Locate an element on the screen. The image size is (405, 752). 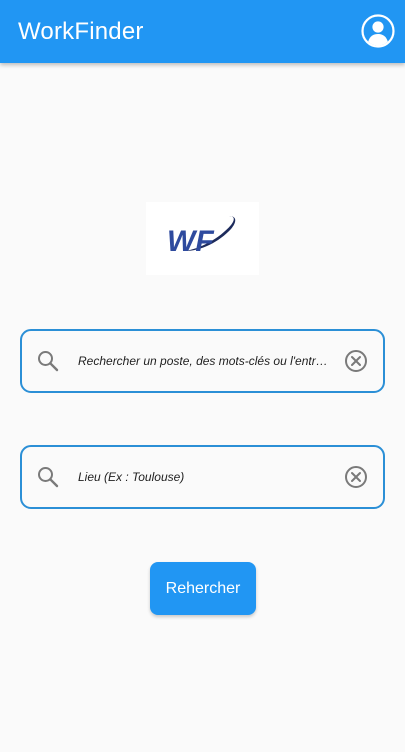
keyword-search-field is located at coordinates (202, 361).